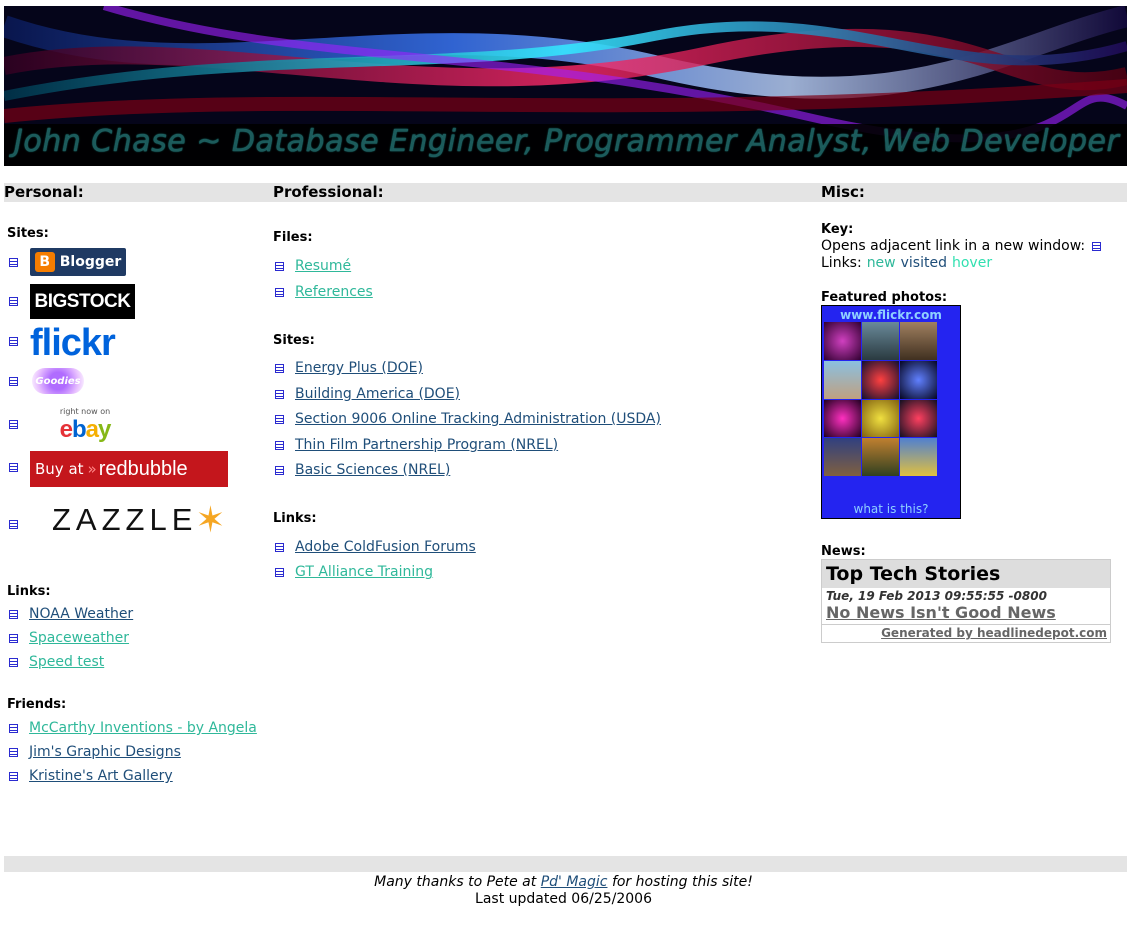 This screenshot has width=1127, height=939. I want to click on link-building-america: Building America (DOE), so click(377, 394).